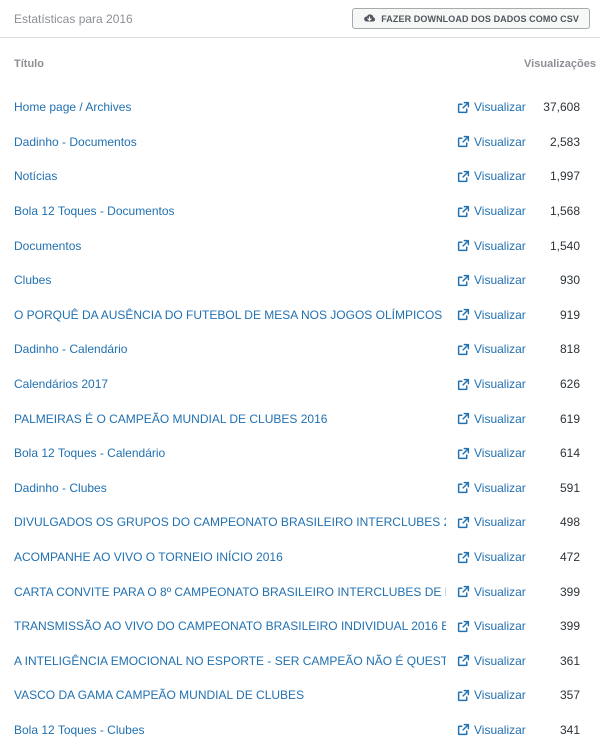 The image size is (600, 747). I want to click on view-count: 357, so click(569, 695).